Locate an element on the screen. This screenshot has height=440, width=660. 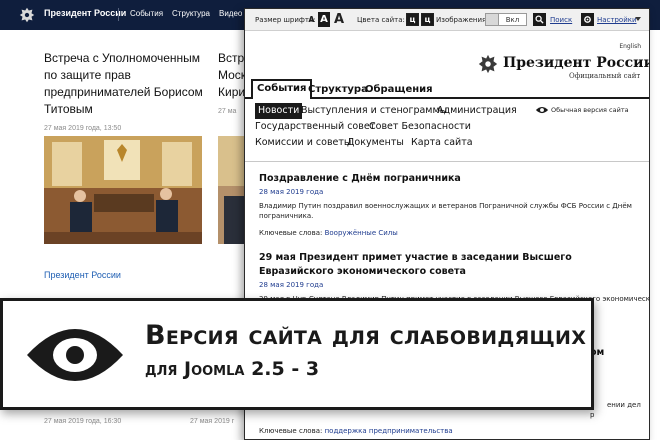
nav-item-structure: Структура is located at coordinates (191, 13).